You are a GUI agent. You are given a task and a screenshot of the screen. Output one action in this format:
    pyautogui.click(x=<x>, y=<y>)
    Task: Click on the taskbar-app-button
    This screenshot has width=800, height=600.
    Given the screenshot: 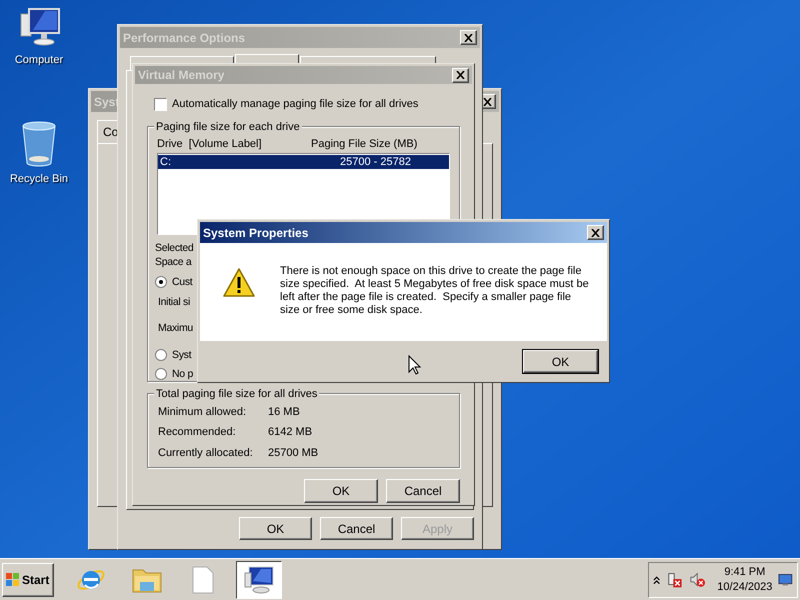 What is the action you would take?
    pyautogui.click(x=259, y=579)
    